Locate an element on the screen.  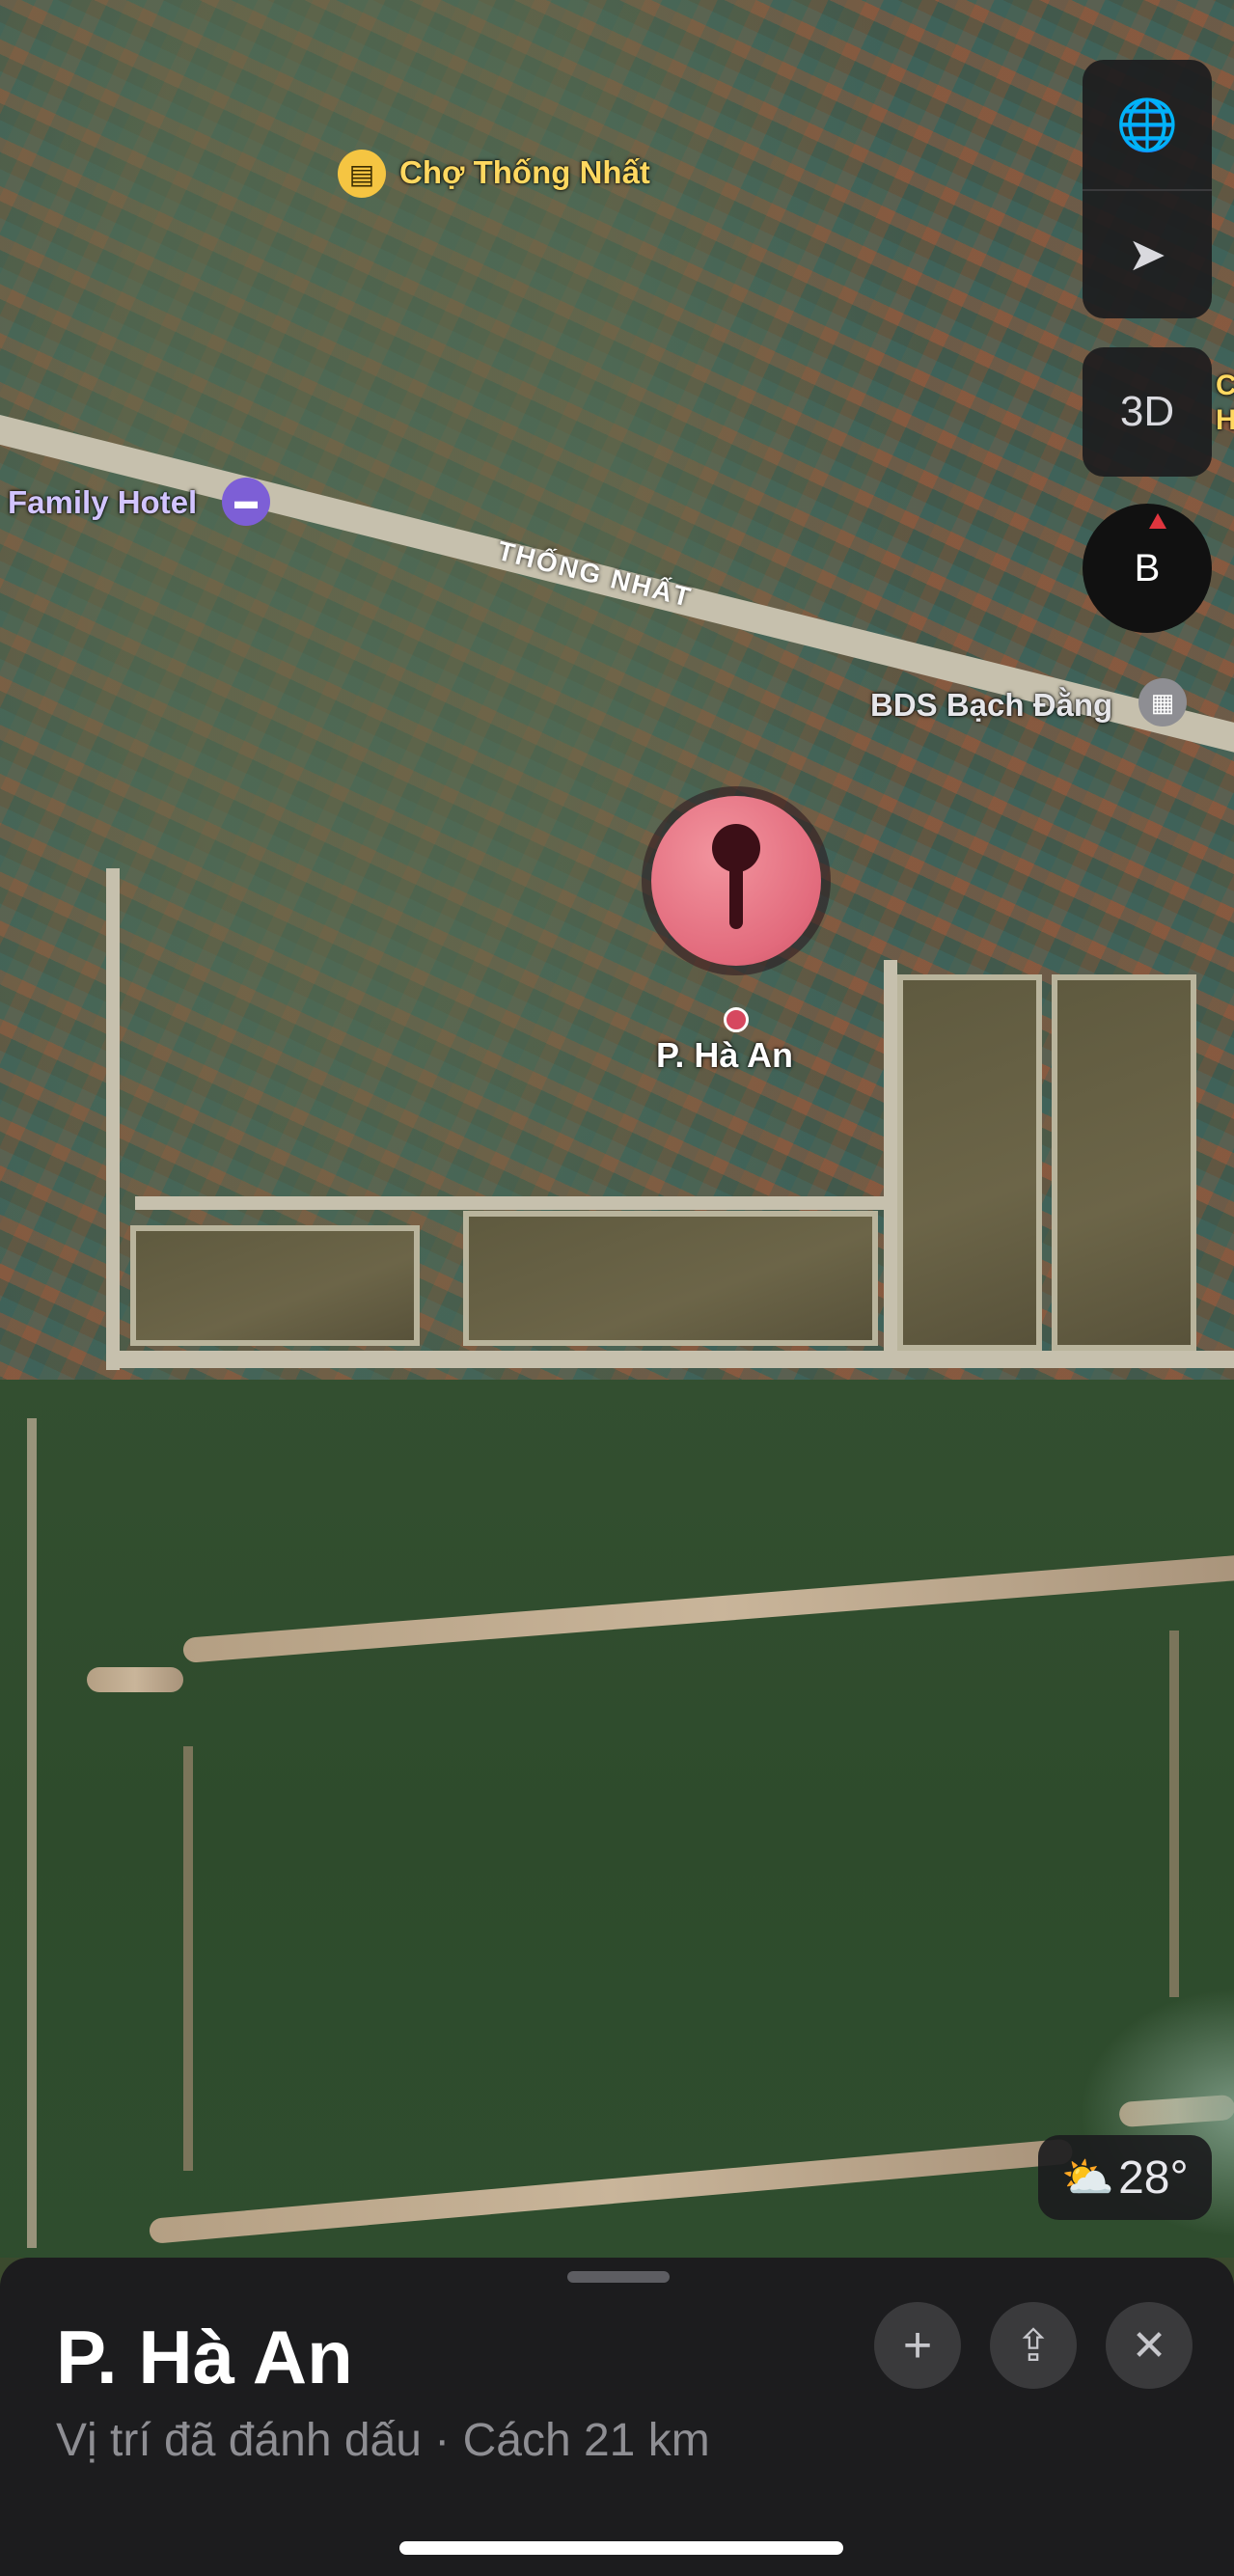
poi-label-market: Chợ Thống Nhất is located at coordinates (525, 172).